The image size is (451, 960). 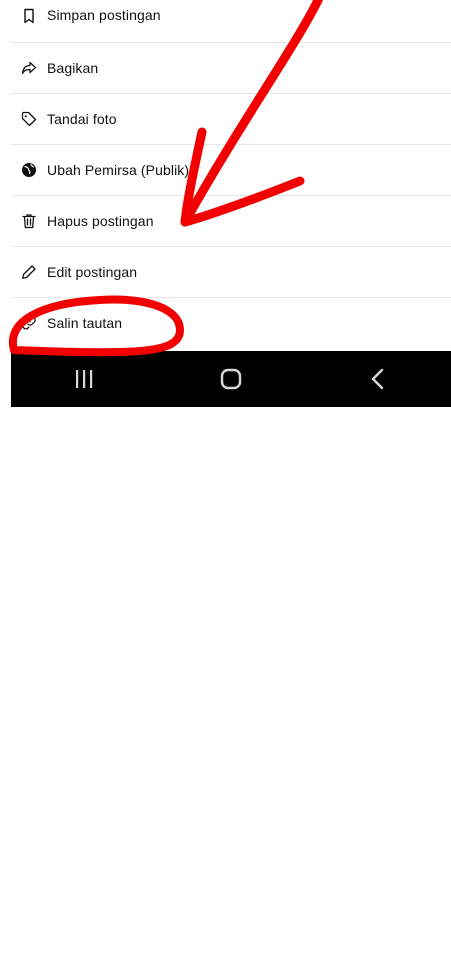 What do you see at coordinates (29, 323) in the screenshot?
I see `link-icon` at bounding box center [29, 323].